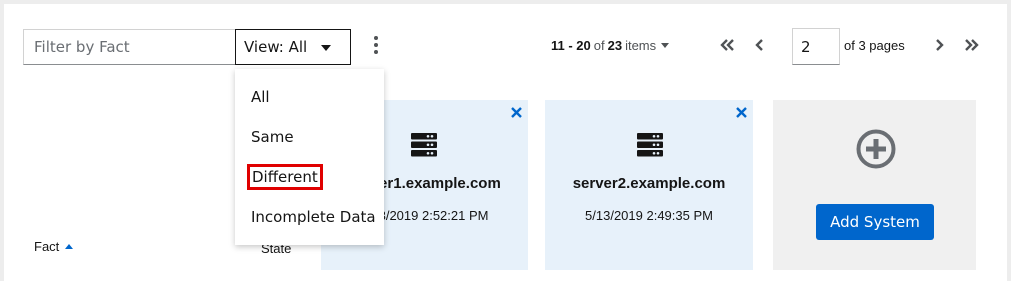 This screenshot has width=1011, height=281. Describe the element at coordinates (876, 149) in the screenshot. I see `plus-circle-icon` at that location.